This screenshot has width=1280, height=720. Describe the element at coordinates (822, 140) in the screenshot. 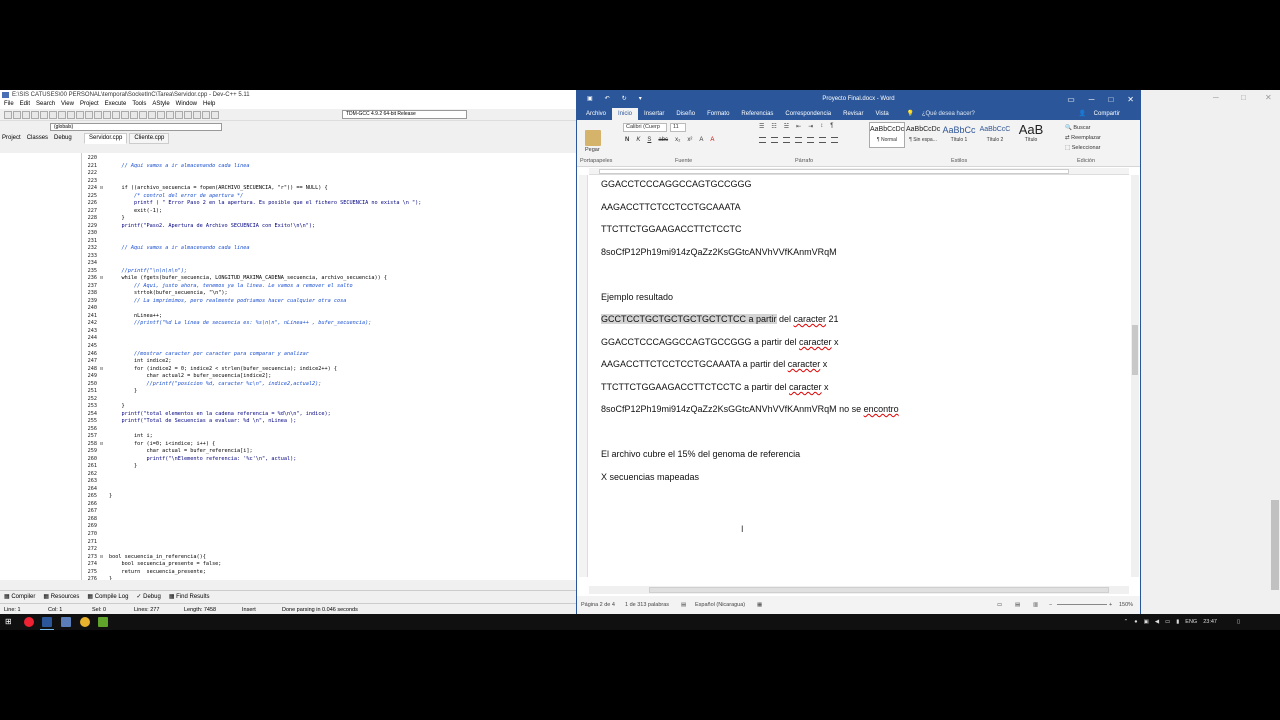

I see `shading-icon` at that location.